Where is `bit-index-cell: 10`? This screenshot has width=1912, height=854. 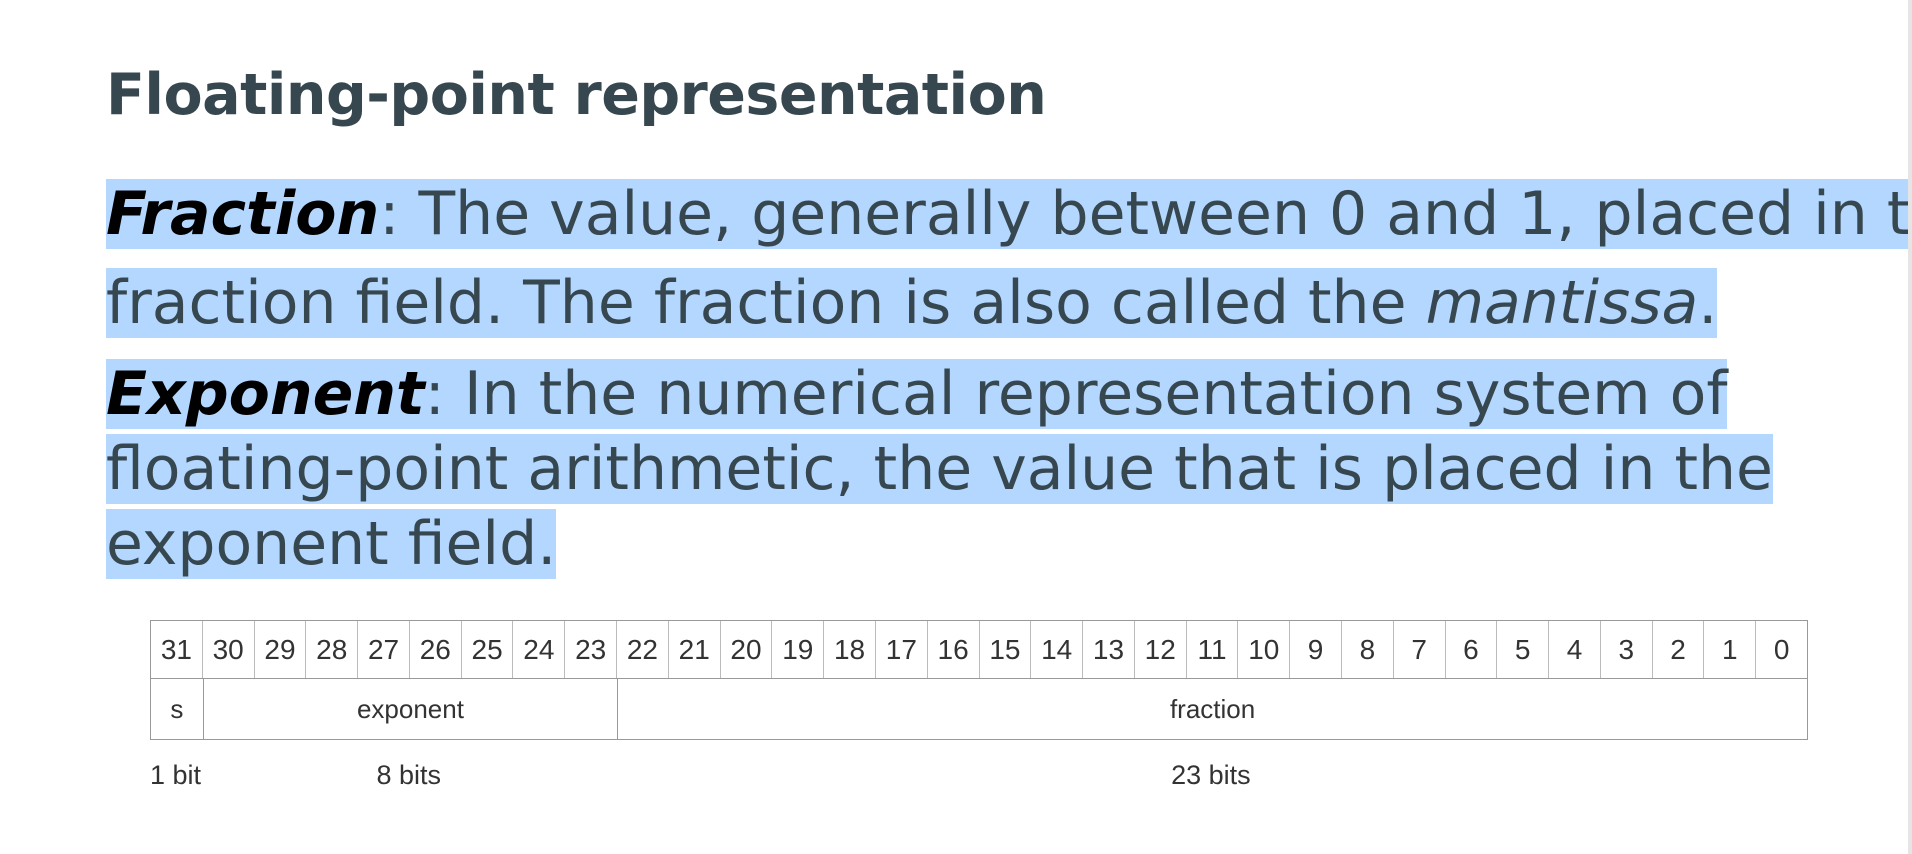 bit-index-cell: 10 is located at coordinates (1264, 650).